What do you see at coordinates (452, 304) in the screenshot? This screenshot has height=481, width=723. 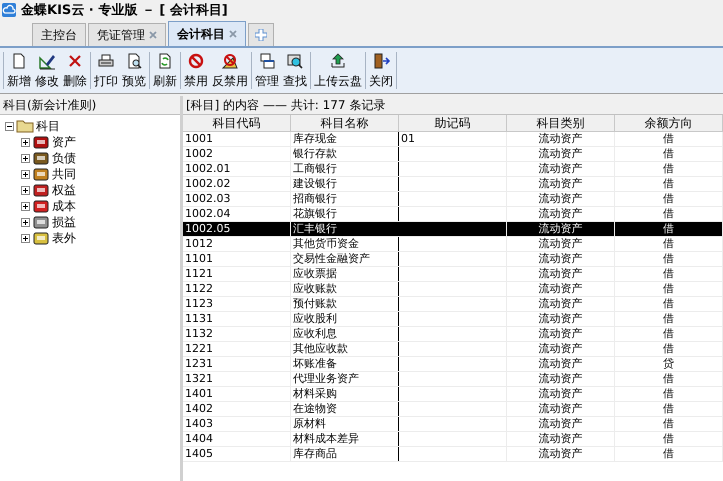 I see `table-row: 1123 预付账款 流动资产 借` at bounding box center [452, 304].